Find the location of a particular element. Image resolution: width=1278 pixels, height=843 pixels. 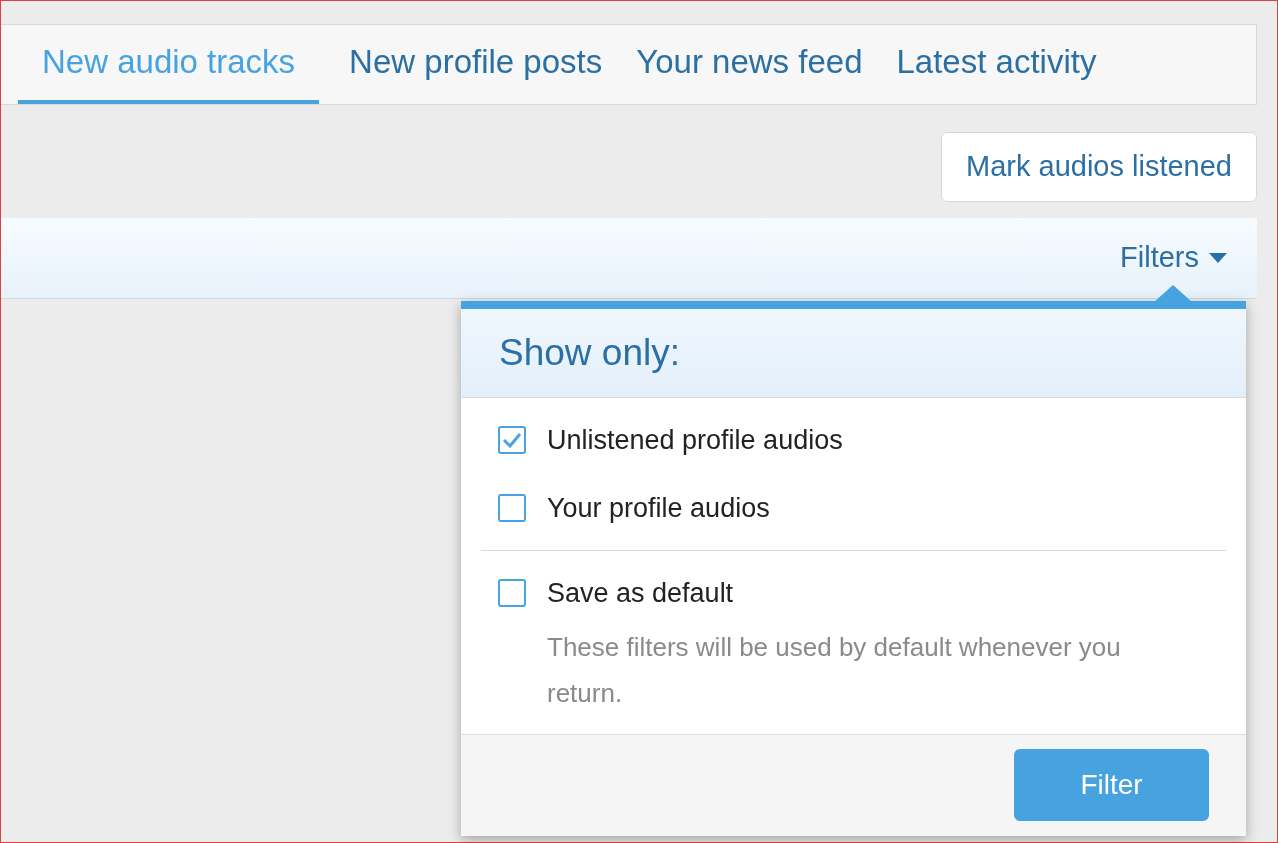

check-icon is located at coordinates (512, 440).